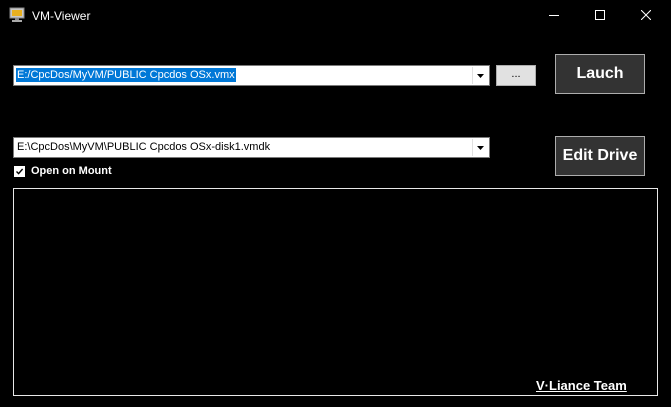  I want to click on open-on-mount-label: Open on Mount, so click(71, 171).